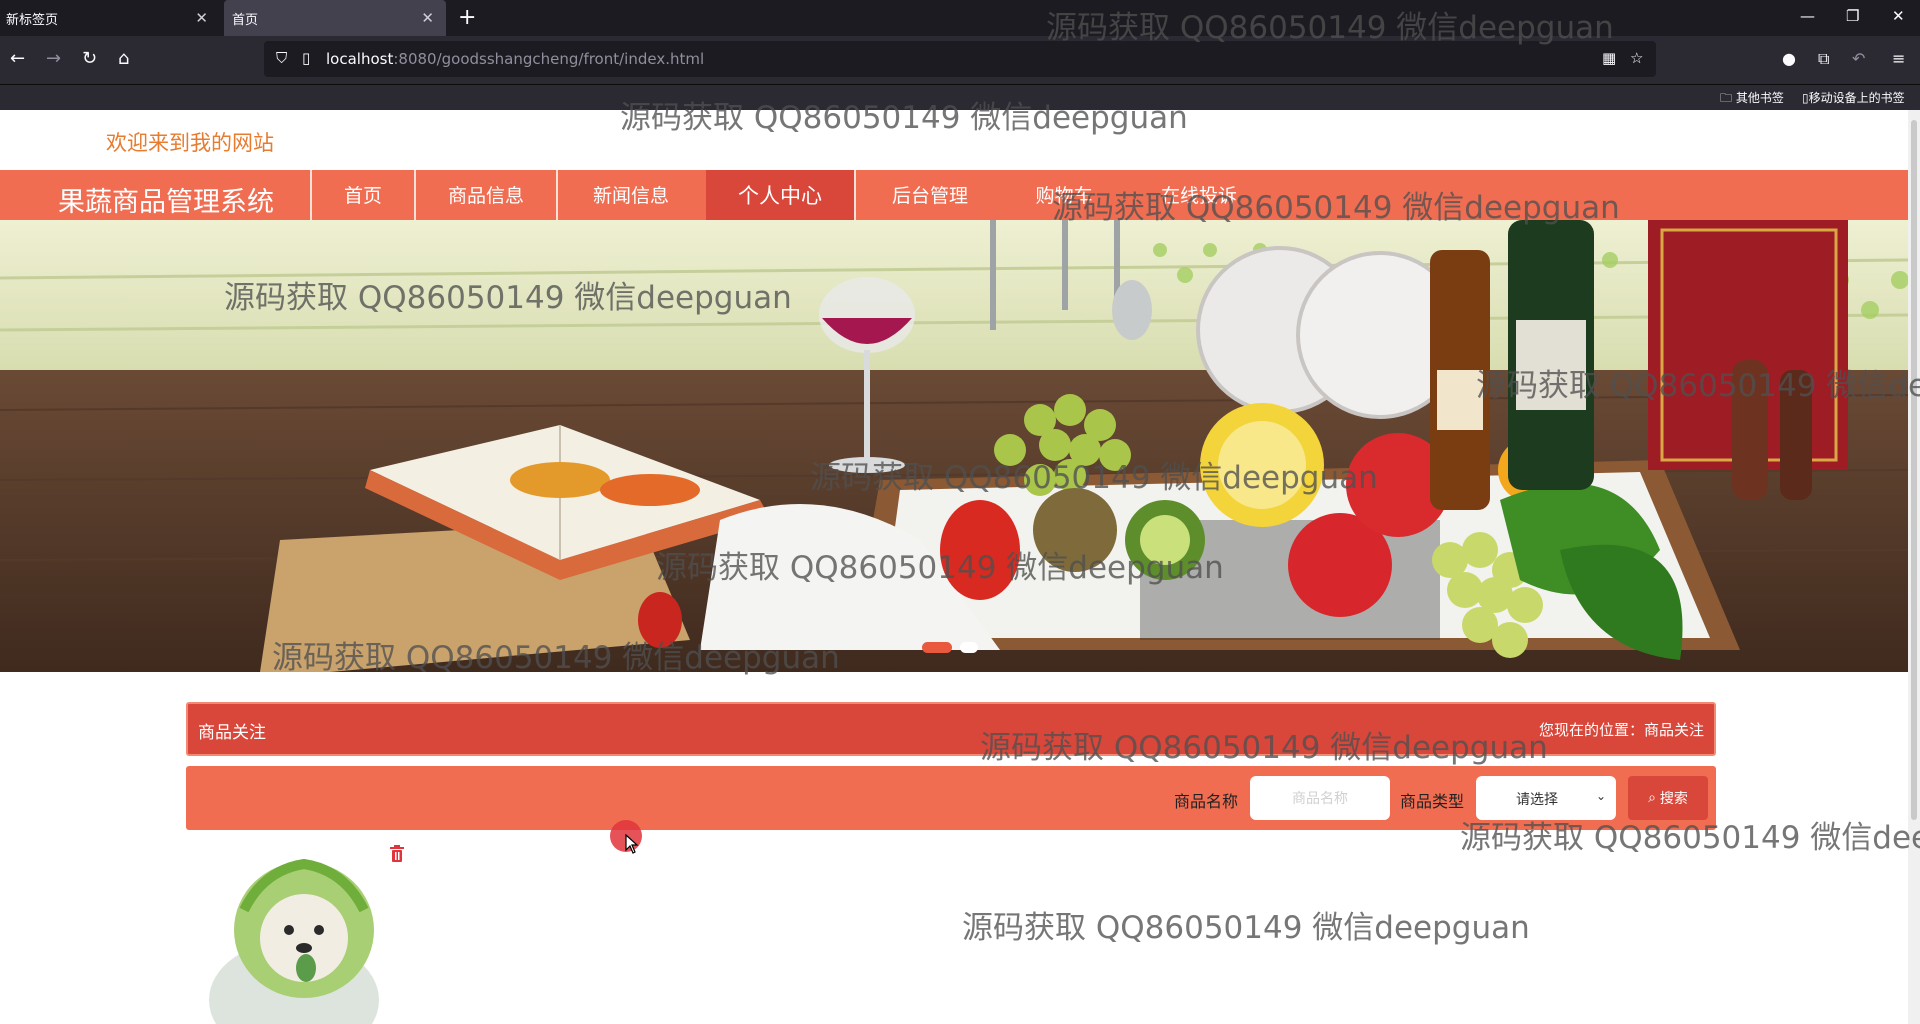 This screenshot has width=1920, height=1024. I want to click on mouse-cursor-icon, so click(632, 844).